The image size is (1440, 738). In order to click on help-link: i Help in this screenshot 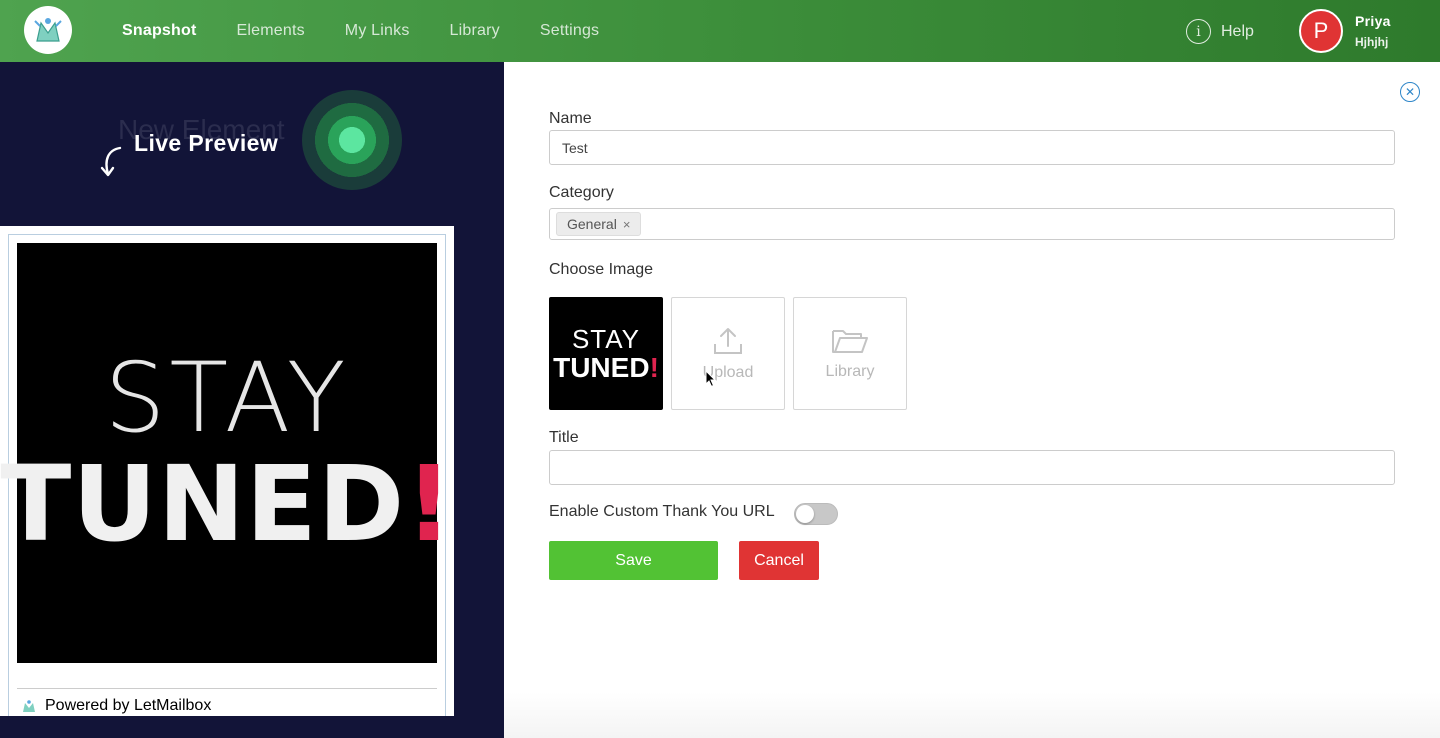, I will do `click(1220, 31)`.